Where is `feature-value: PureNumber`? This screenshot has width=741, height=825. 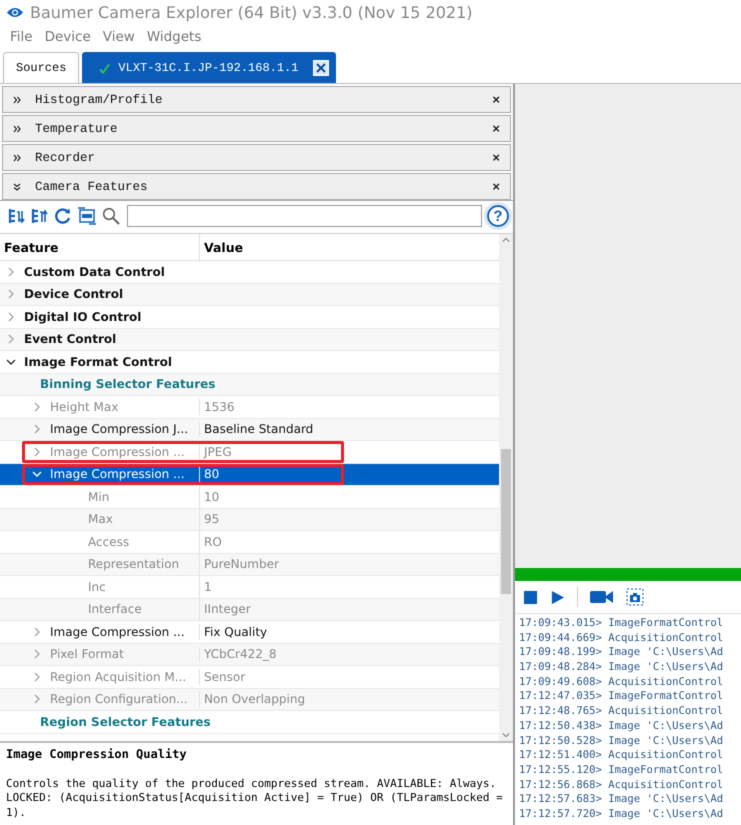 feature-value: PureNumber is located at coordinates (239, 564).